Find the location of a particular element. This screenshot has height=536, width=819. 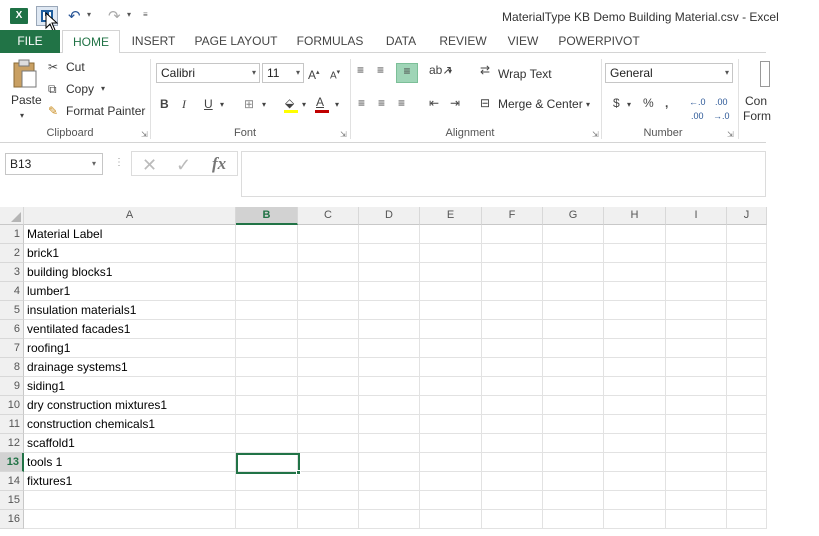

cell-a11: construction chemicals1 is located at coordinates (130, 424).